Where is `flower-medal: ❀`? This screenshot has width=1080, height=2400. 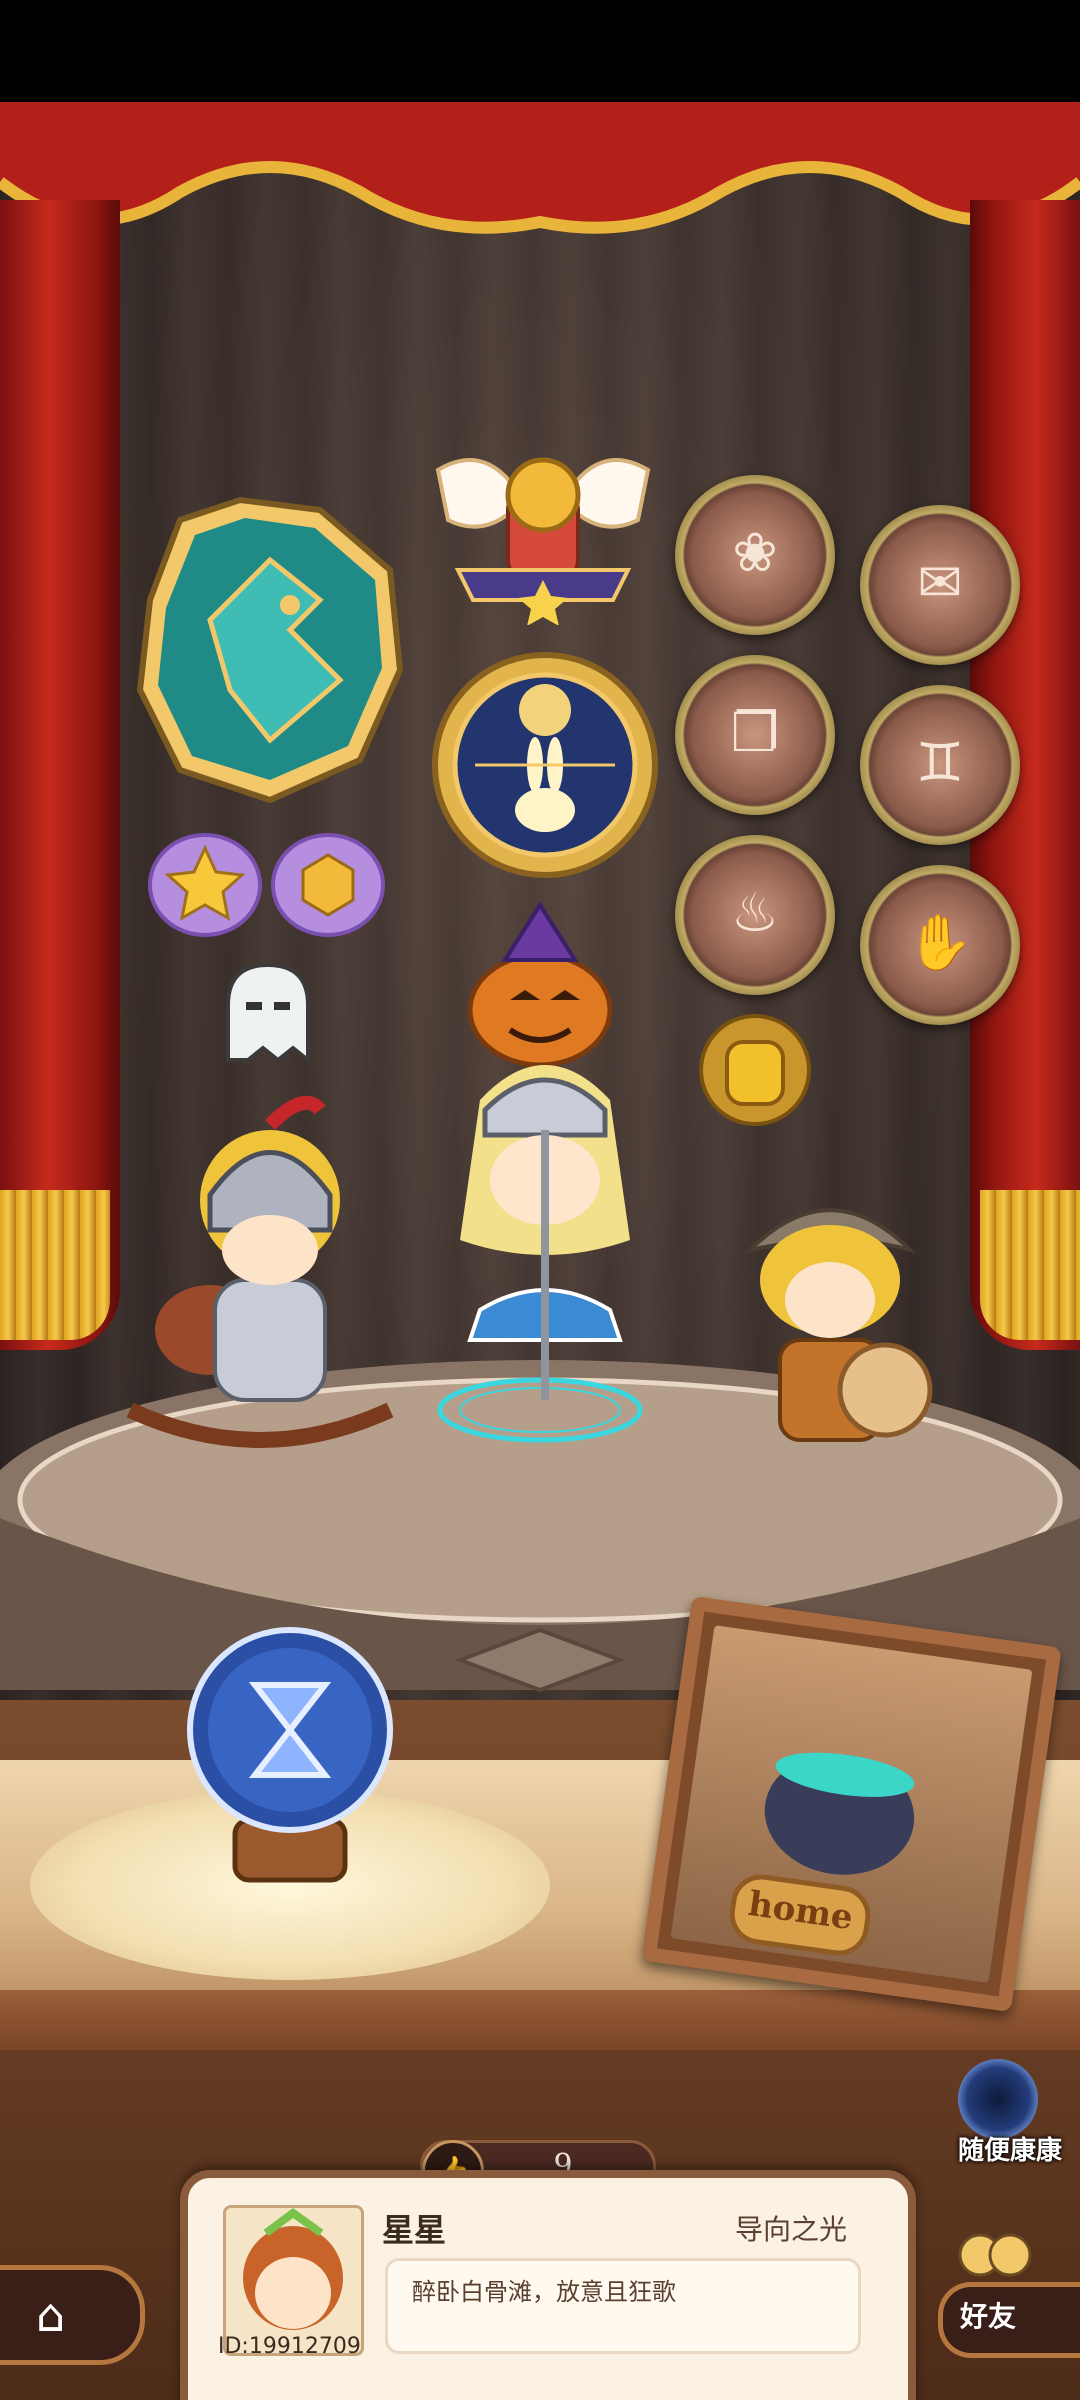
flower-medal: ❀ is located at coordinates (755, 555).